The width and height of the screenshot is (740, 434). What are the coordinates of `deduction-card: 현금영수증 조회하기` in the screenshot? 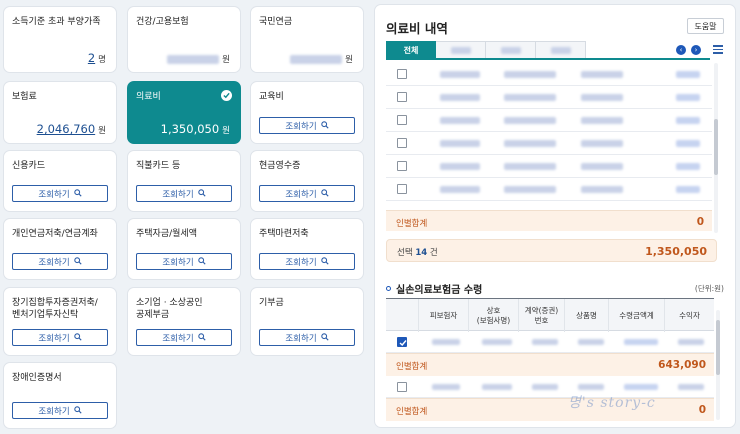 It's located at (307, 181).